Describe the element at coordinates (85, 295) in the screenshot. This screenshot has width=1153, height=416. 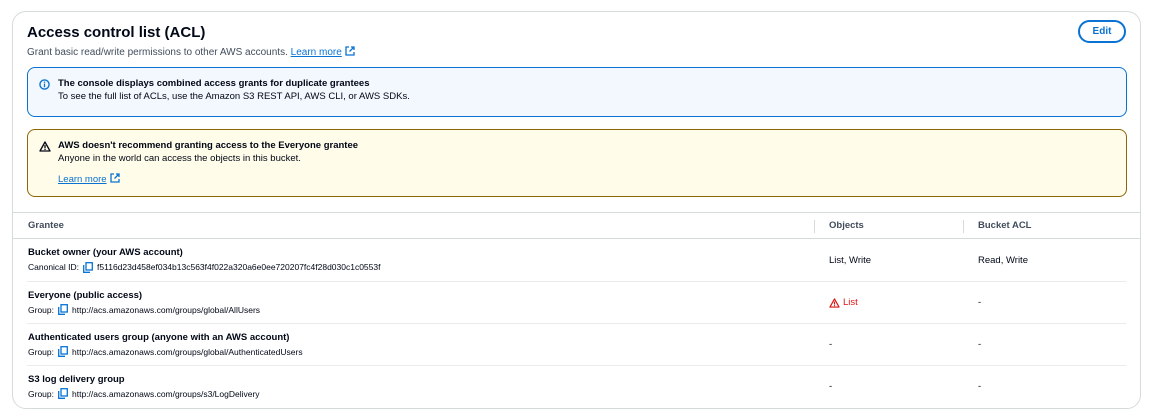
I see `grantee-name: Everyone (public access)` at that location.